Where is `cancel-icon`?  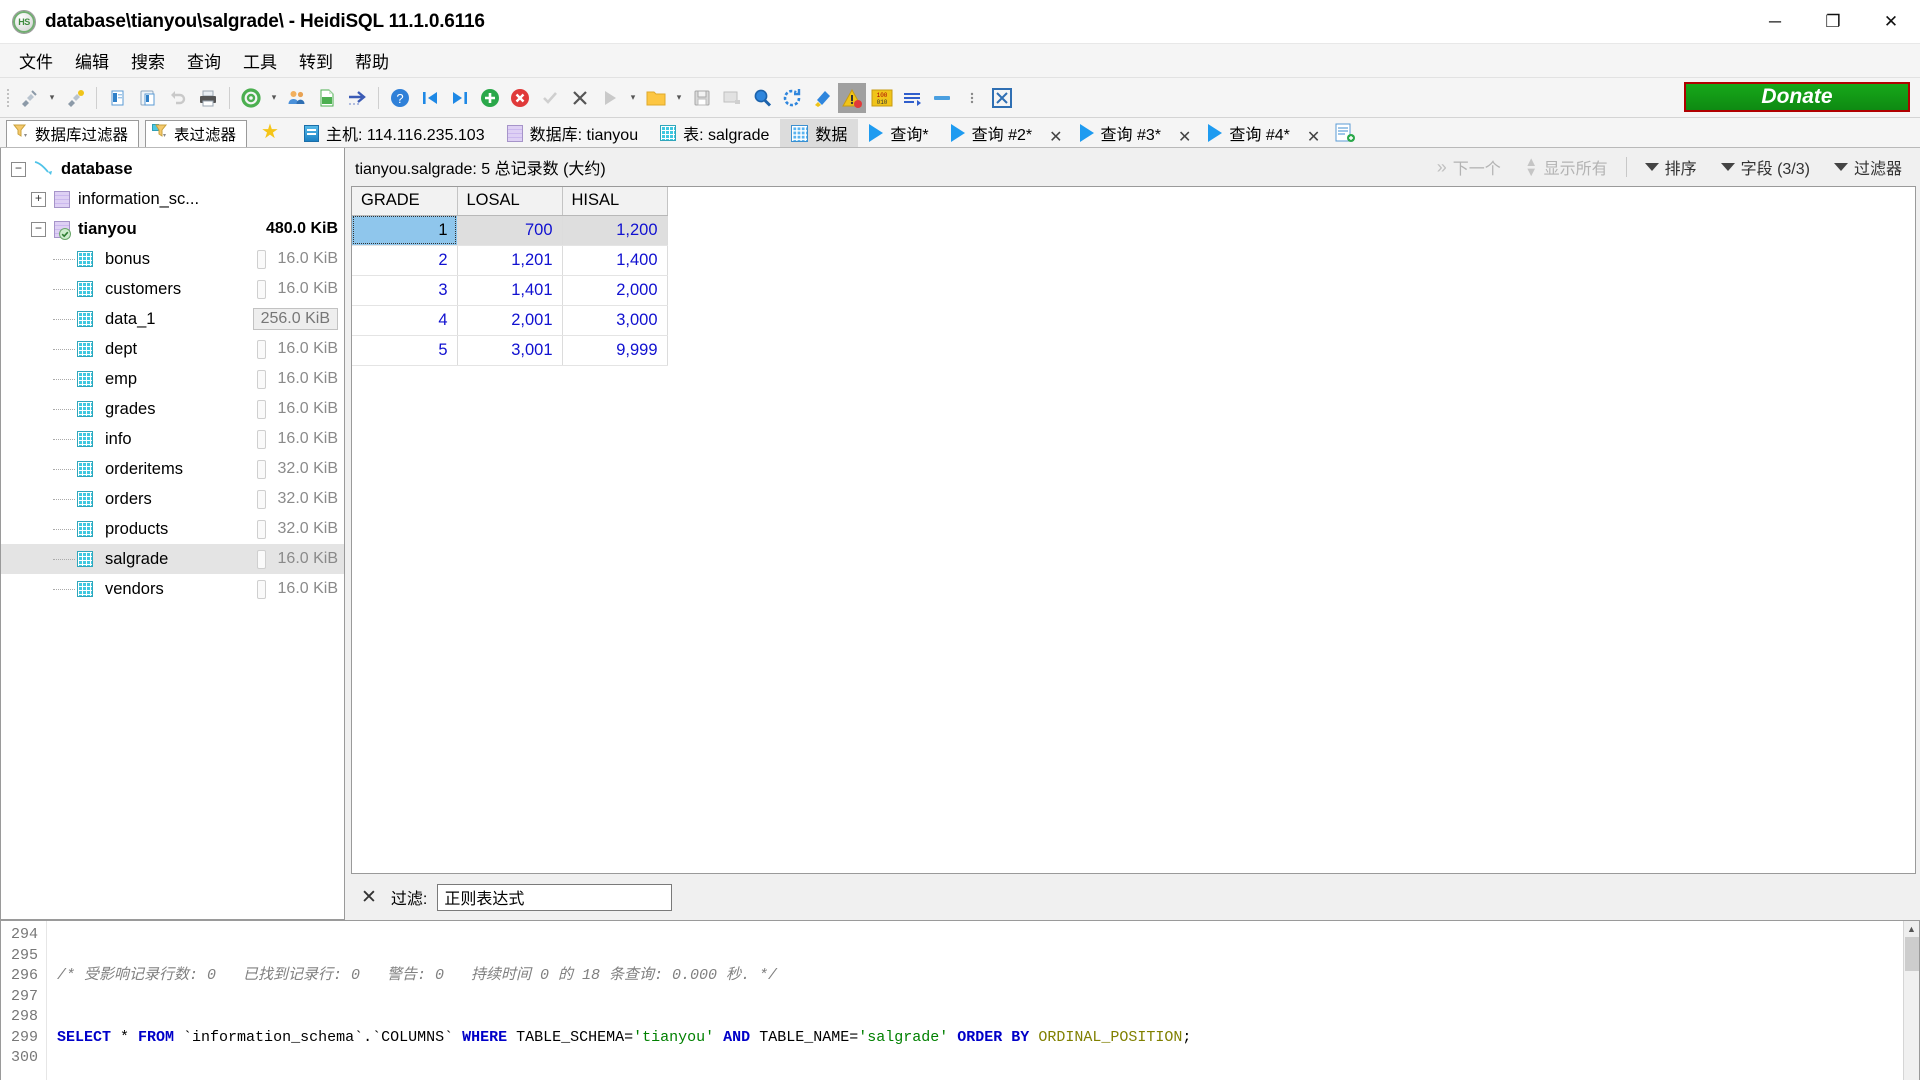
cancel-icon is located at coordinates (580, 98).